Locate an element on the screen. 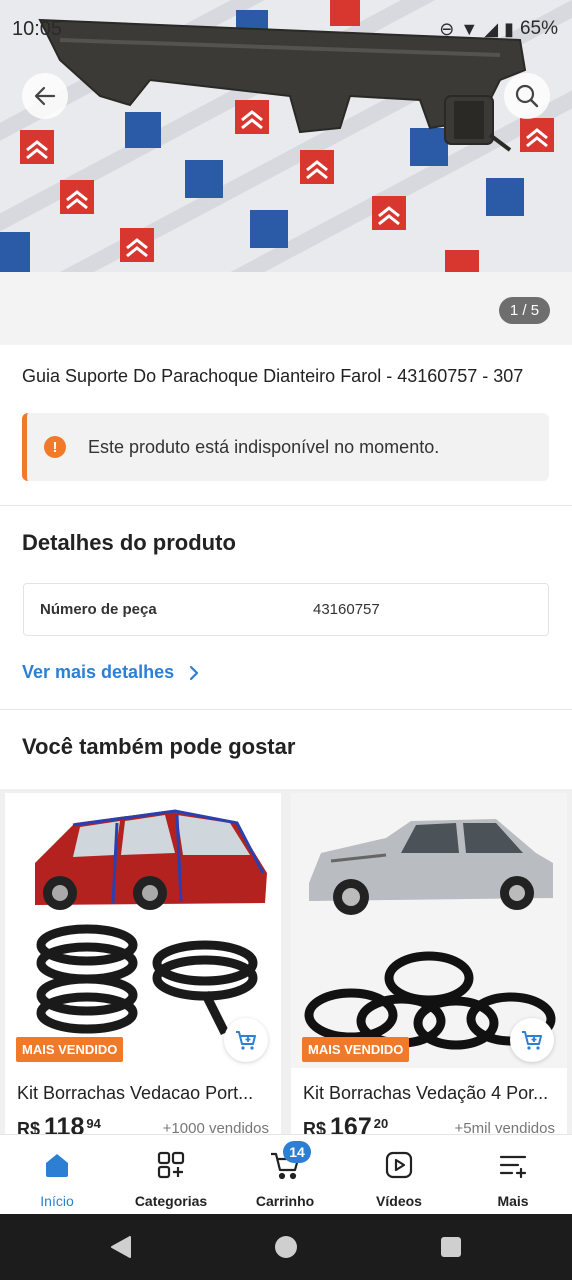 The width and height of the screenshot is (572, 1280). system-back-icon is located at coordinates (121, 1247).